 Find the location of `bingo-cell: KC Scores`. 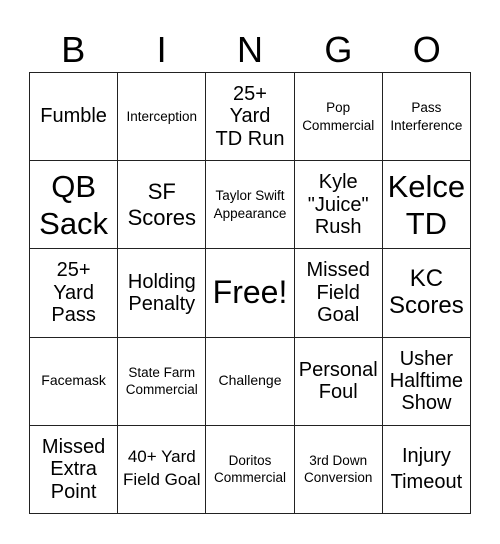

bingo-cell: KC Scores is located at coordinates (426, 293).